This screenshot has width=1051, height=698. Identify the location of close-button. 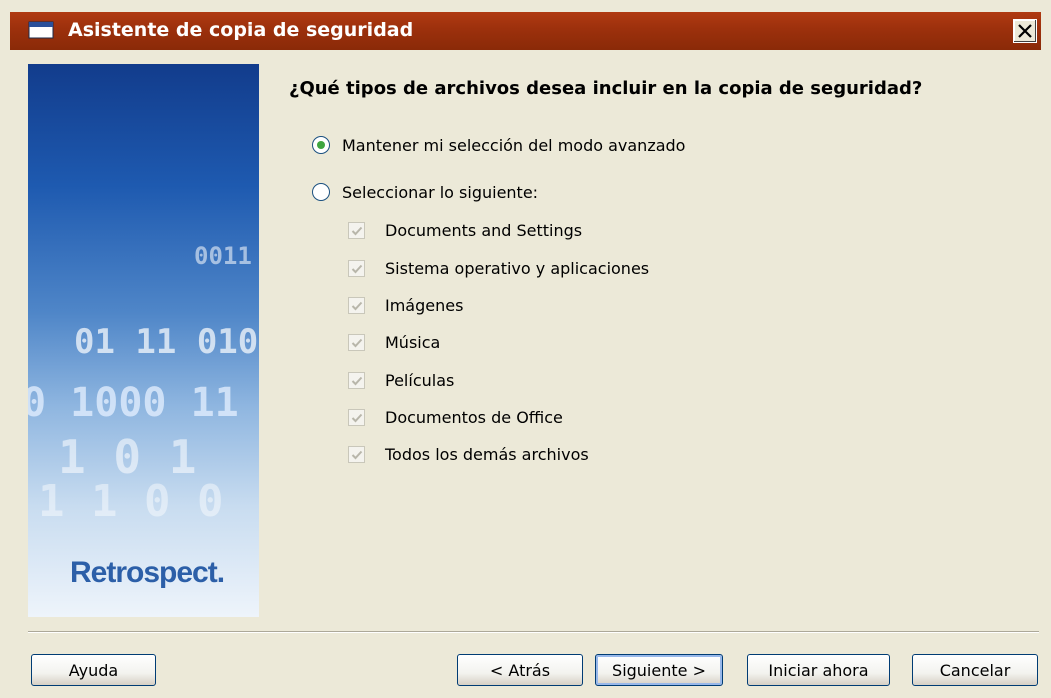
(1025, 31).